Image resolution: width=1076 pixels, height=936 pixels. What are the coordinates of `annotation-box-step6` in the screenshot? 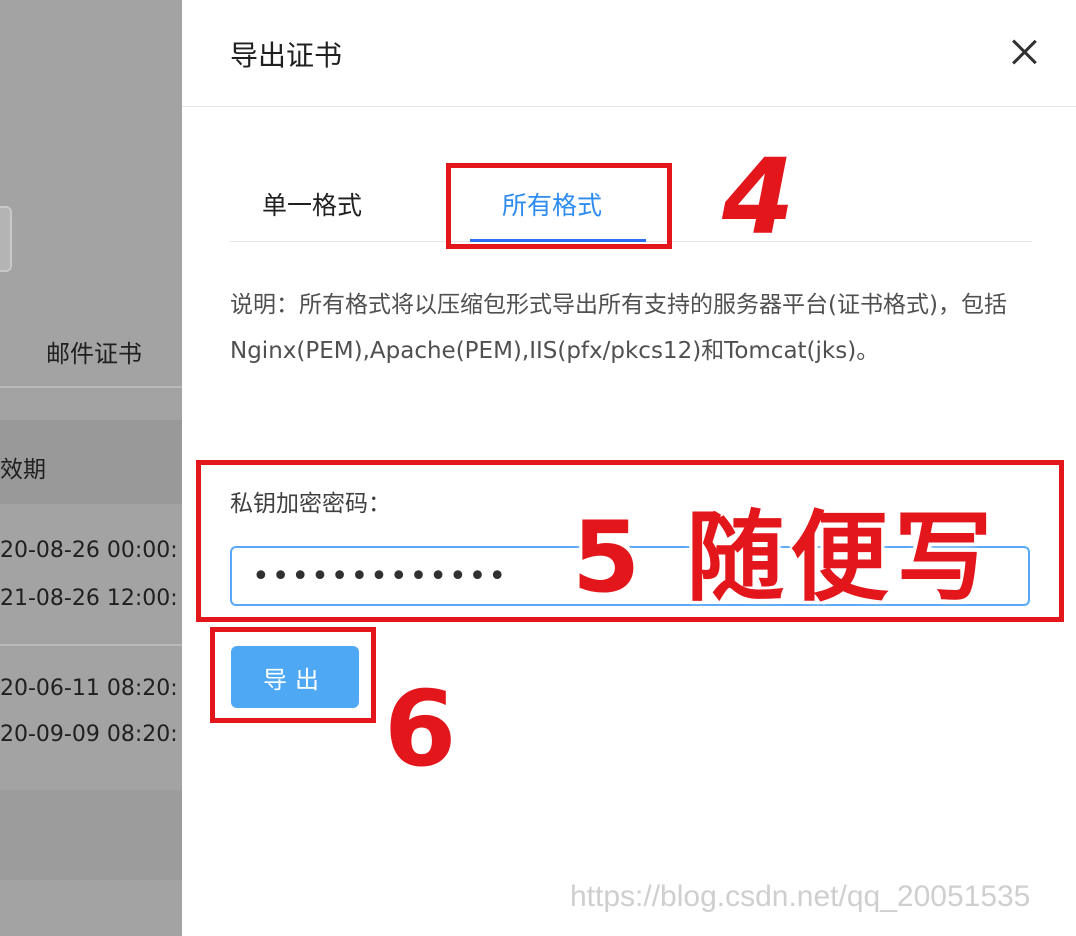 It's located at (293, 675).